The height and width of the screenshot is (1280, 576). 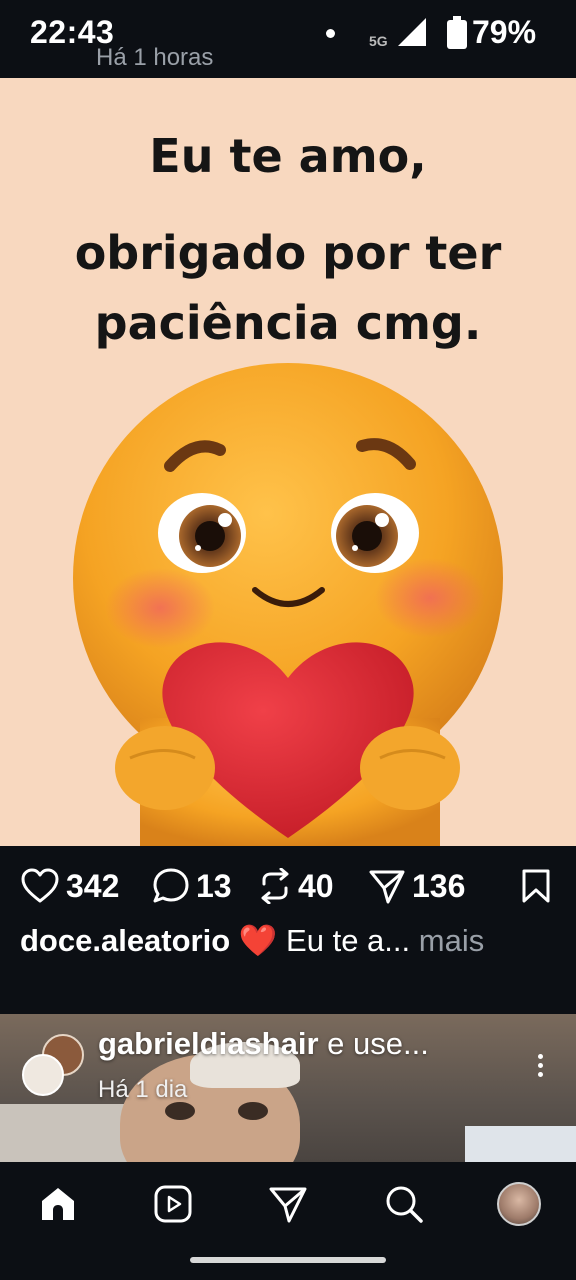 I want to click on post-caption: doce.aleatorio ❤️ Eu te a... mais, so click(x=290, y=940).